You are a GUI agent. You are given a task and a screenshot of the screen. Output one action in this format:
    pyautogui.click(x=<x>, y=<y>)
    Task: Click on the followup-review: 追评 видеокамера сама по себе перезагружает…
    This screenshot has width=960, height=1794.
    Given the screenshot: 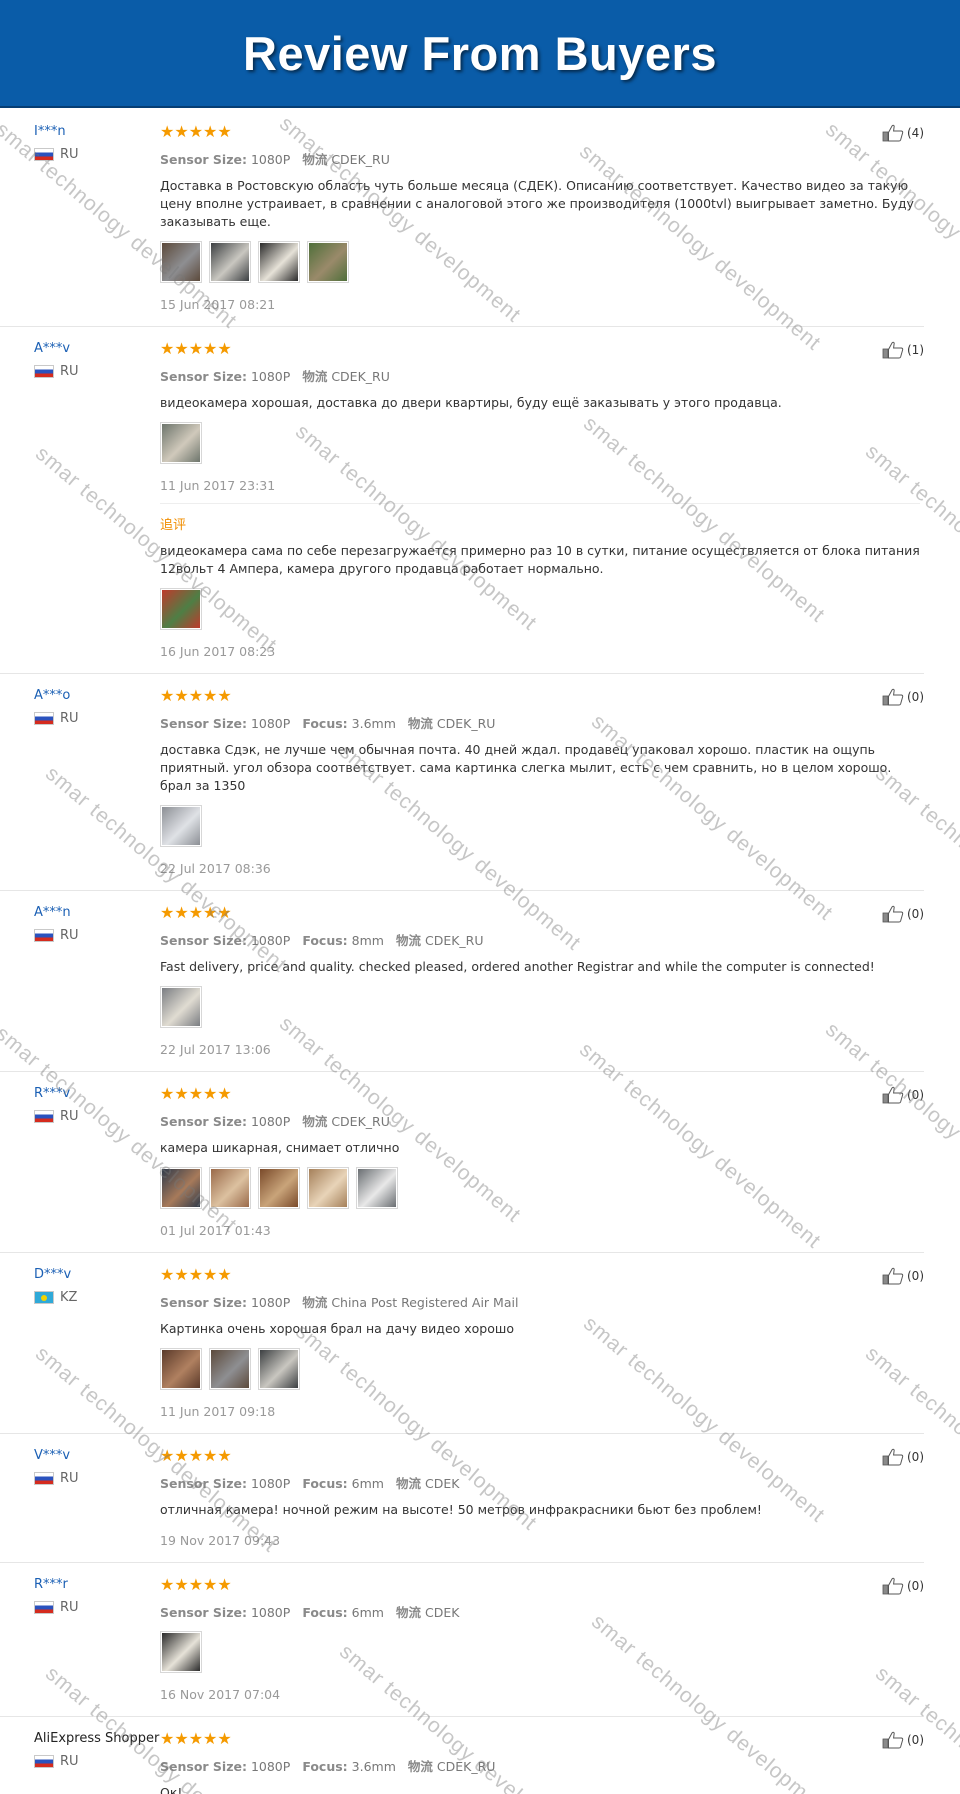 What is the action you would take?
    pyautogui.click(x=540, y=581)
    